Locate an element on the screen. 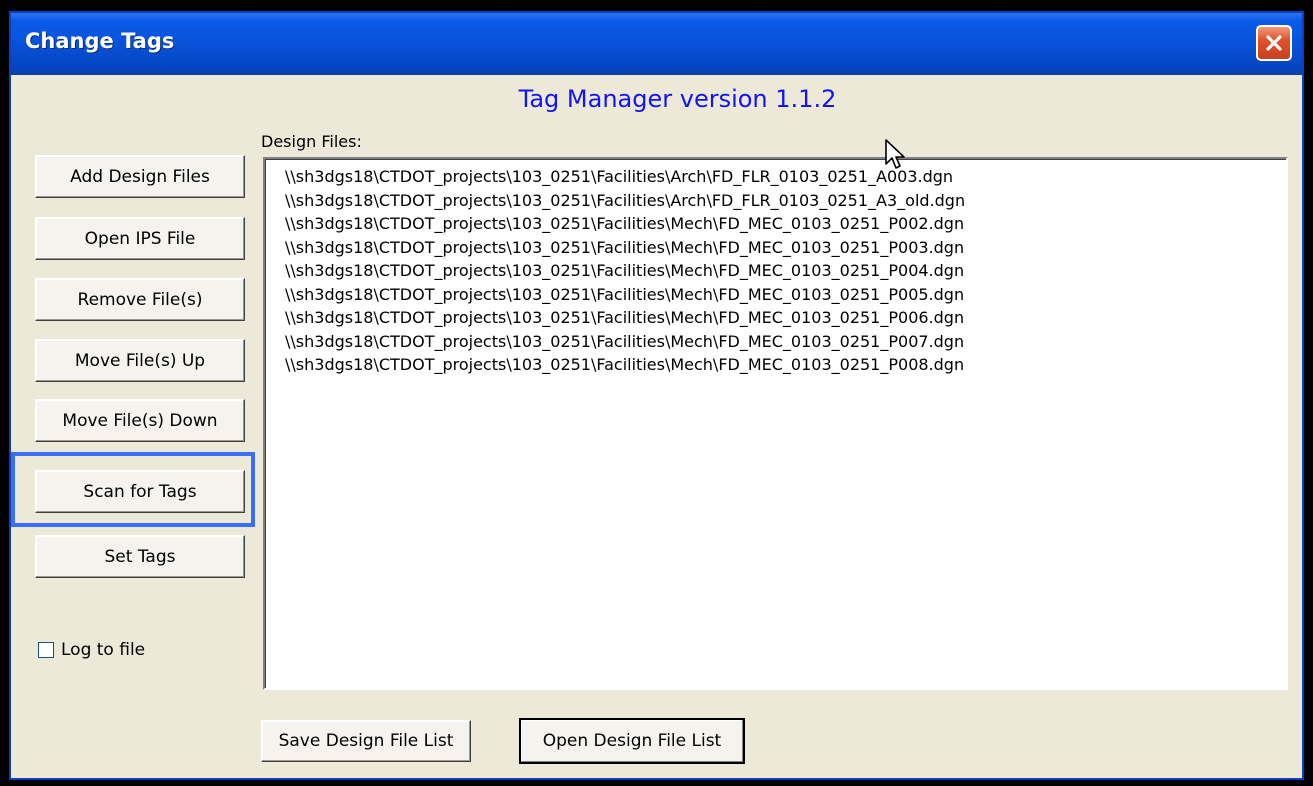 The image size is (1313, 786). remove-files-button: Remove File(s) is located at coordinates (140, 299).